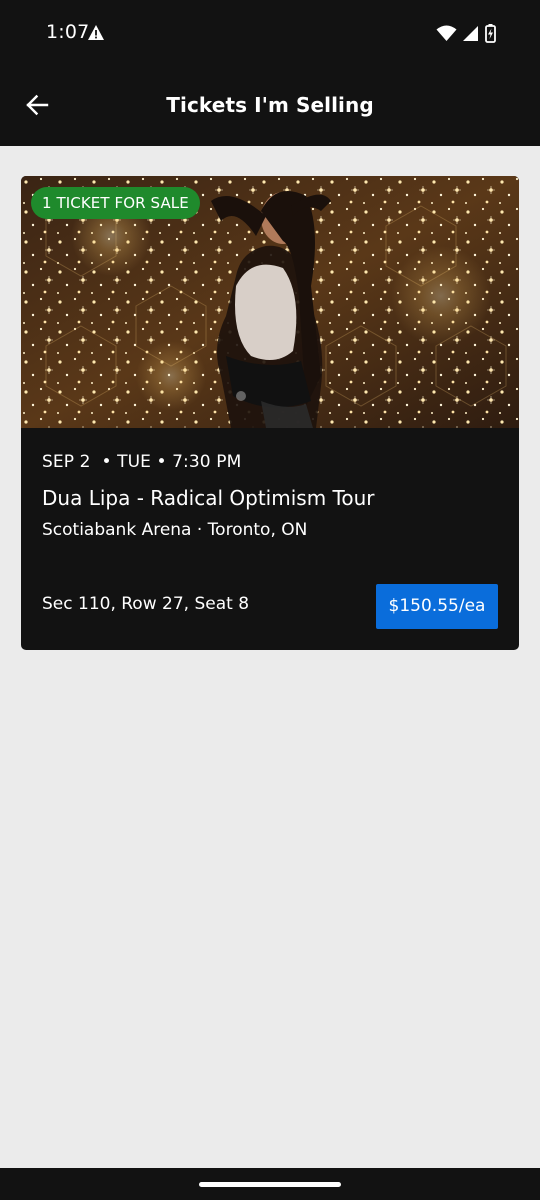 The height and width of the screenshot is (1200, 540). I want to click on status-icons, so click(466, 33).